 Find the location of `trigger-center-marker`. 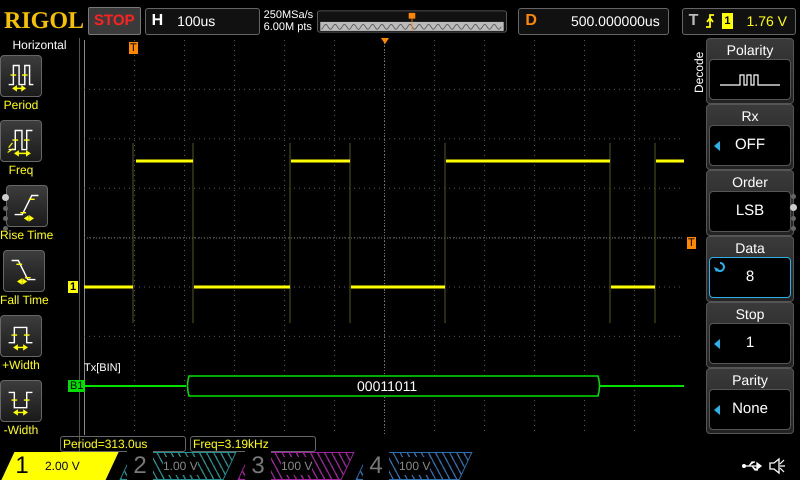

trigger-center-marker is located at coordinates (385, 41).